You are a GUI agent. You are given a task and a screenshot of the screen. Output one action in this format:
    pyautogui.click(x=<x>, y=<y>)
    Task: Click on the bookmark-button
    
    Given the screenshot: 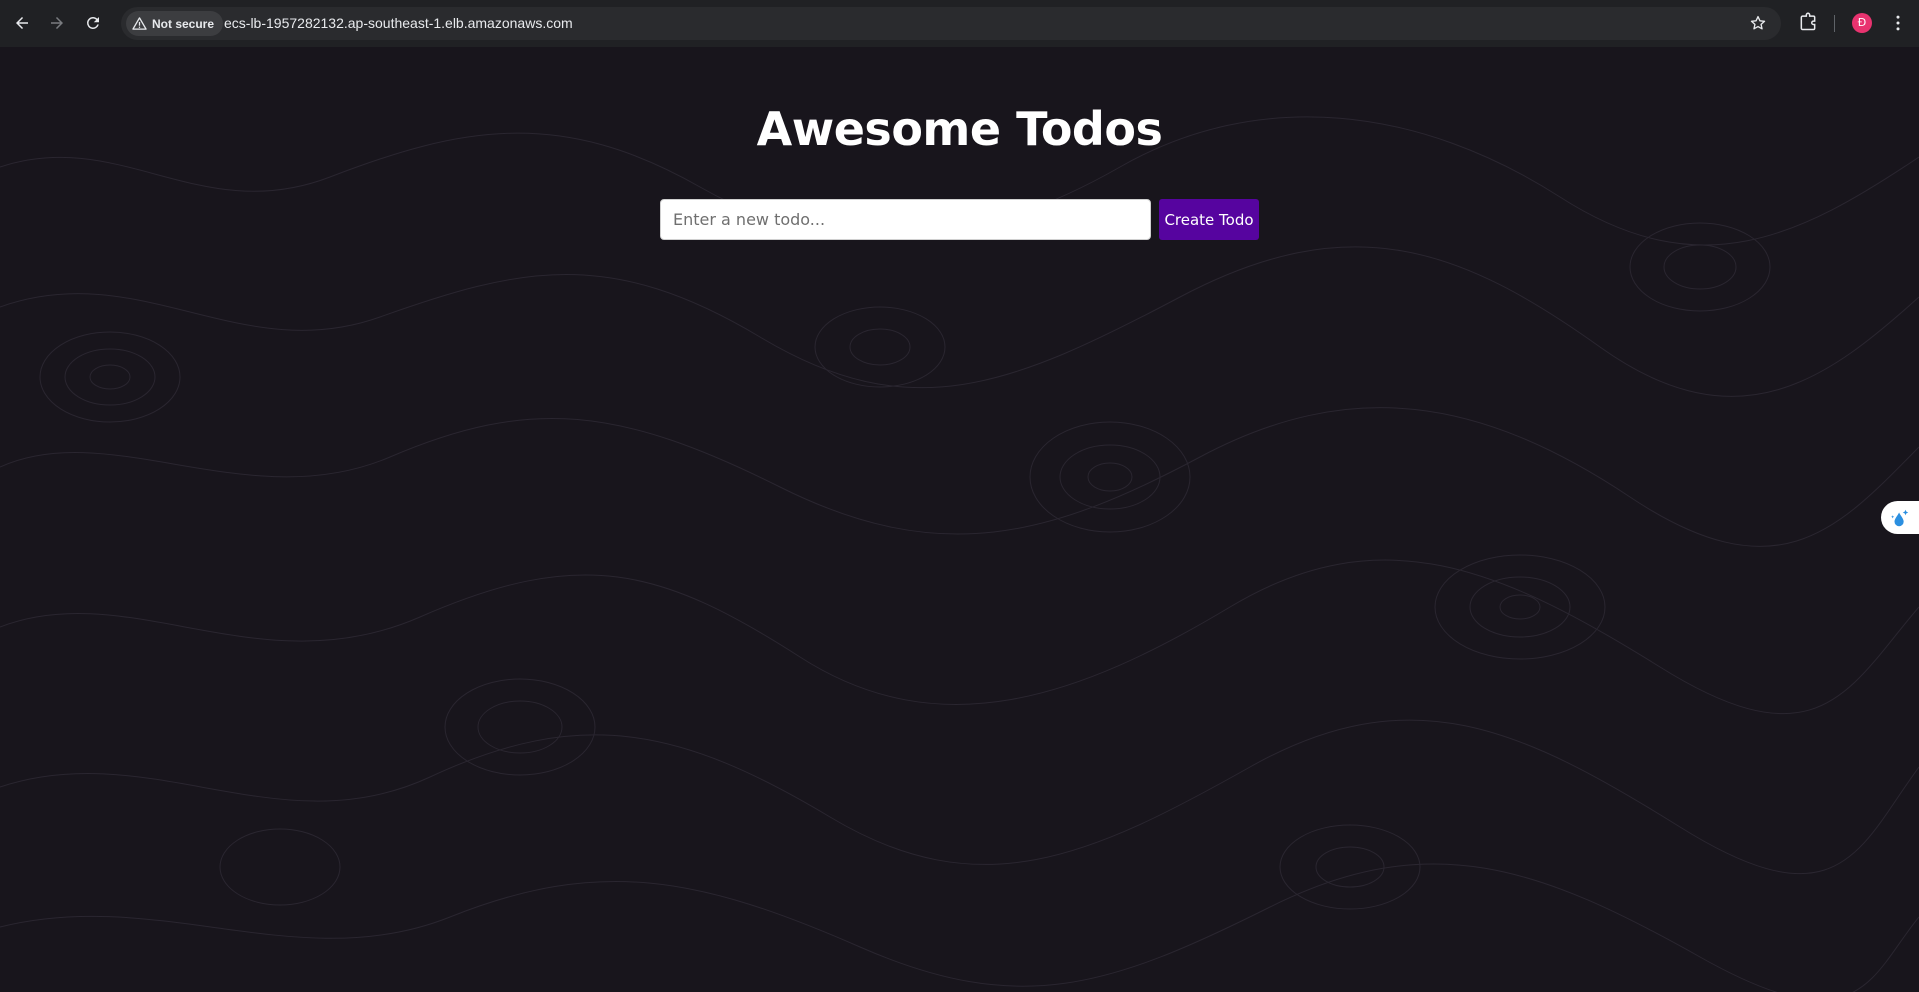 What is the action you would take?
    pyautogui.click(x=1759, y=24)
    